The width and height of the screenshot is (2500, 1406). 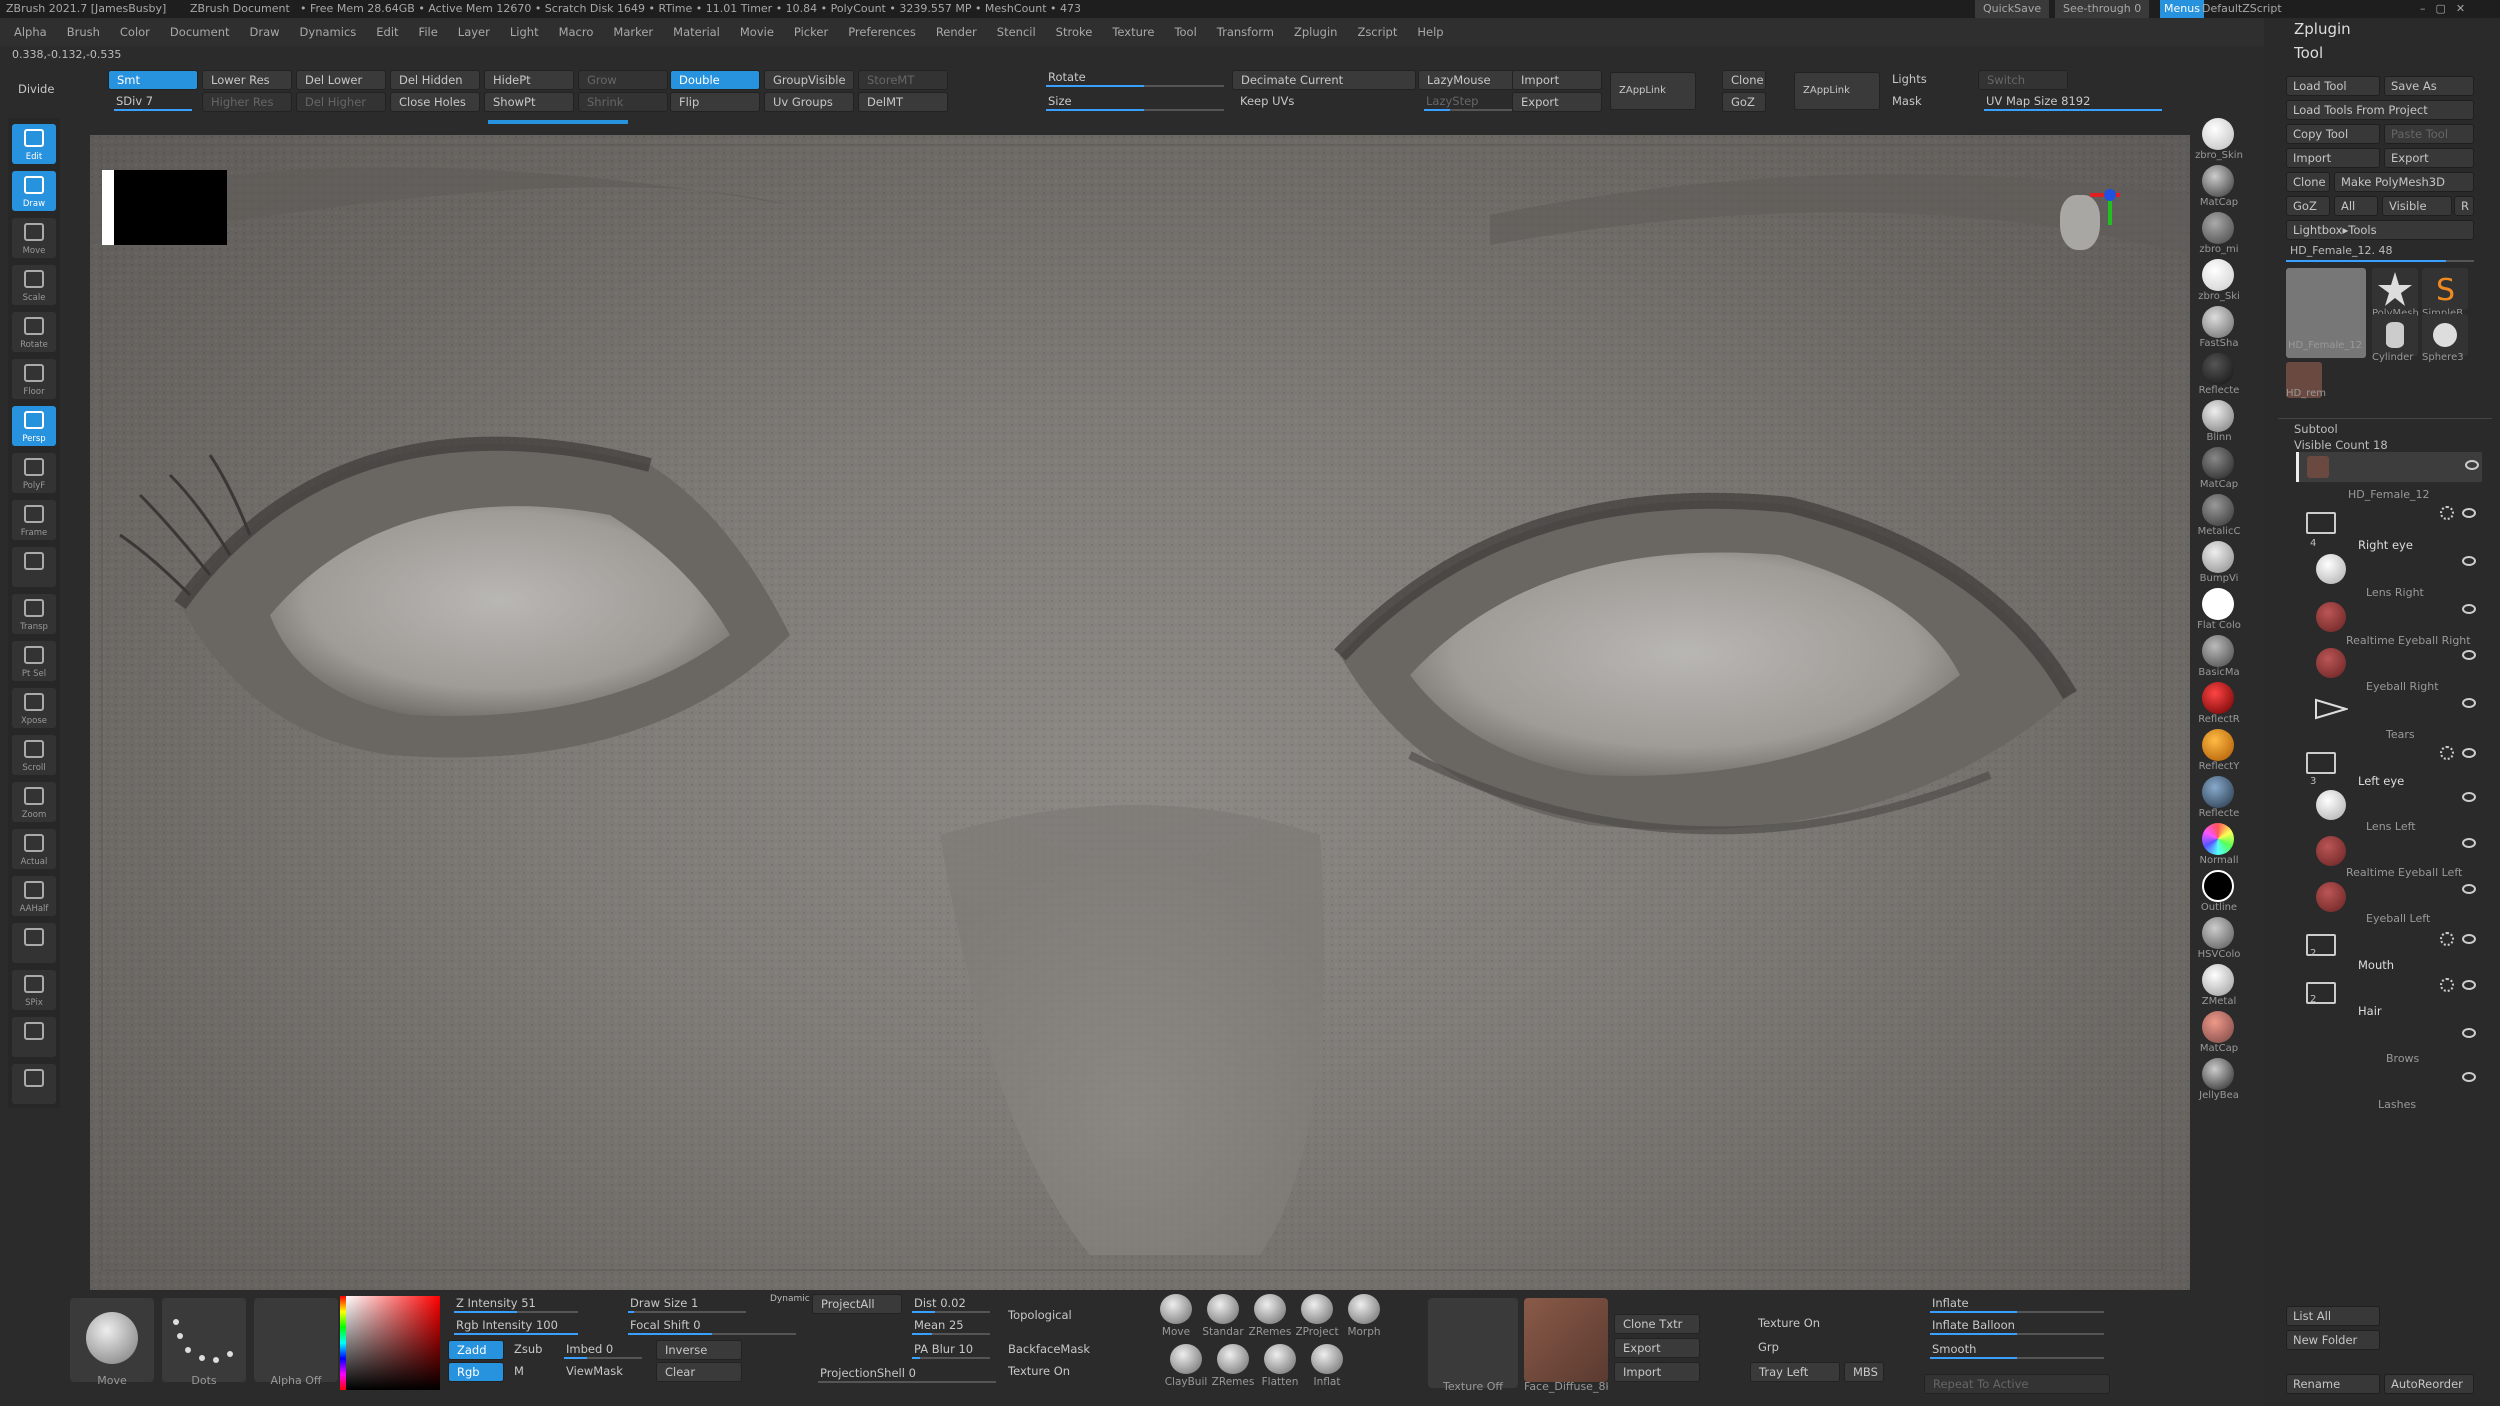 What do you see at coordinates (1566, 1340) in the screenshot?
I see `face-diffuse-thumbnail` at bounding box center [1566, 1340].